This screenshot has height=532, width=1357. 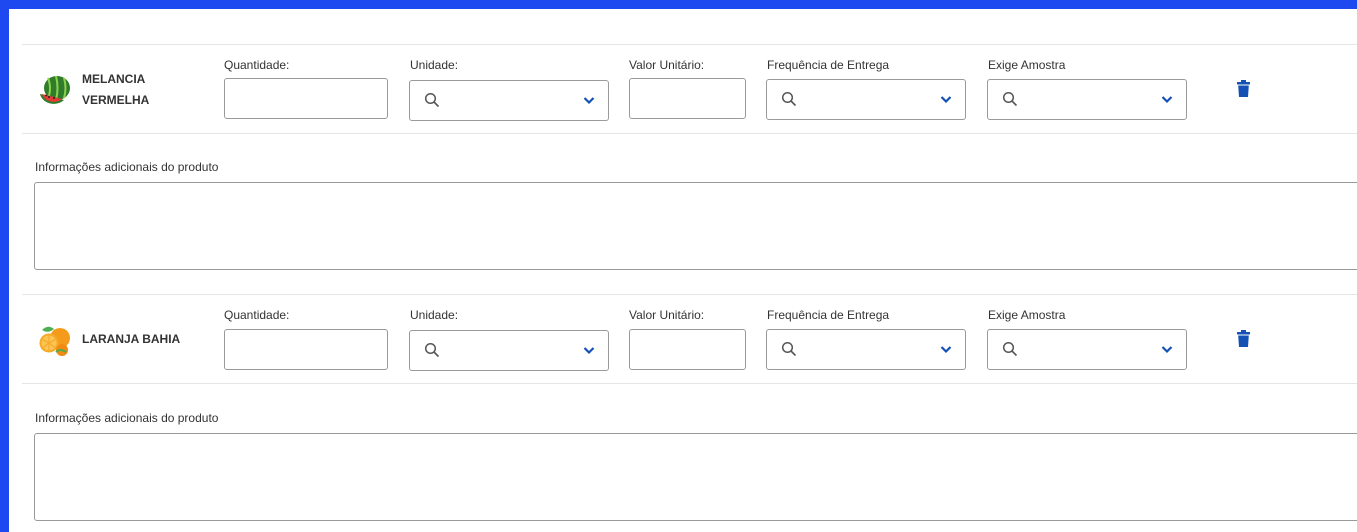 I want to click on product-name-line1: MELANCIA, so click(x=114, y=79).